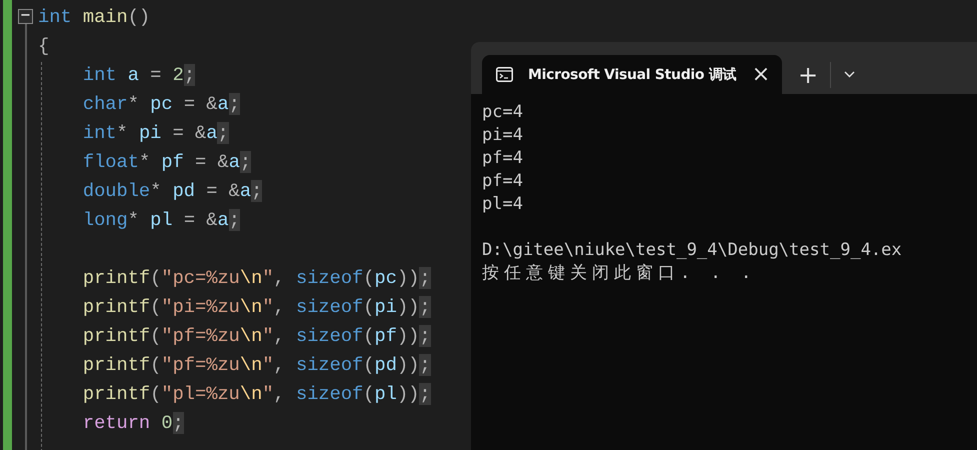  Describe the element at coordinates (619, 273) in the screenshot. I see `output-line: 按任意键关闭此窗口. . .` at that location.